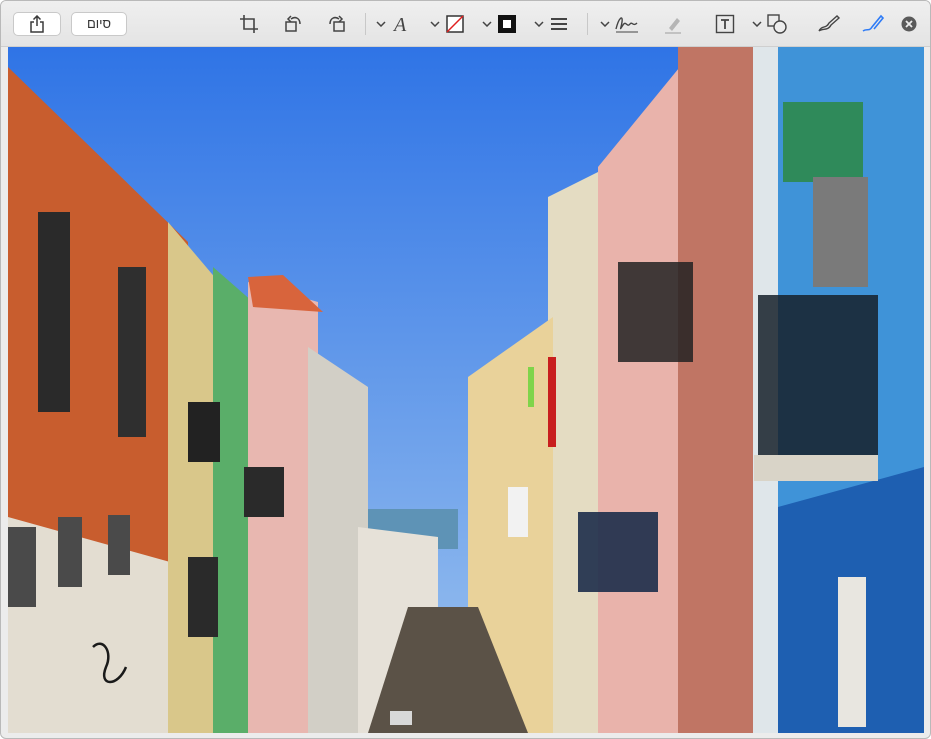 The image size is (931, 739). I want to click on sketch-tool, so click(829, 24).